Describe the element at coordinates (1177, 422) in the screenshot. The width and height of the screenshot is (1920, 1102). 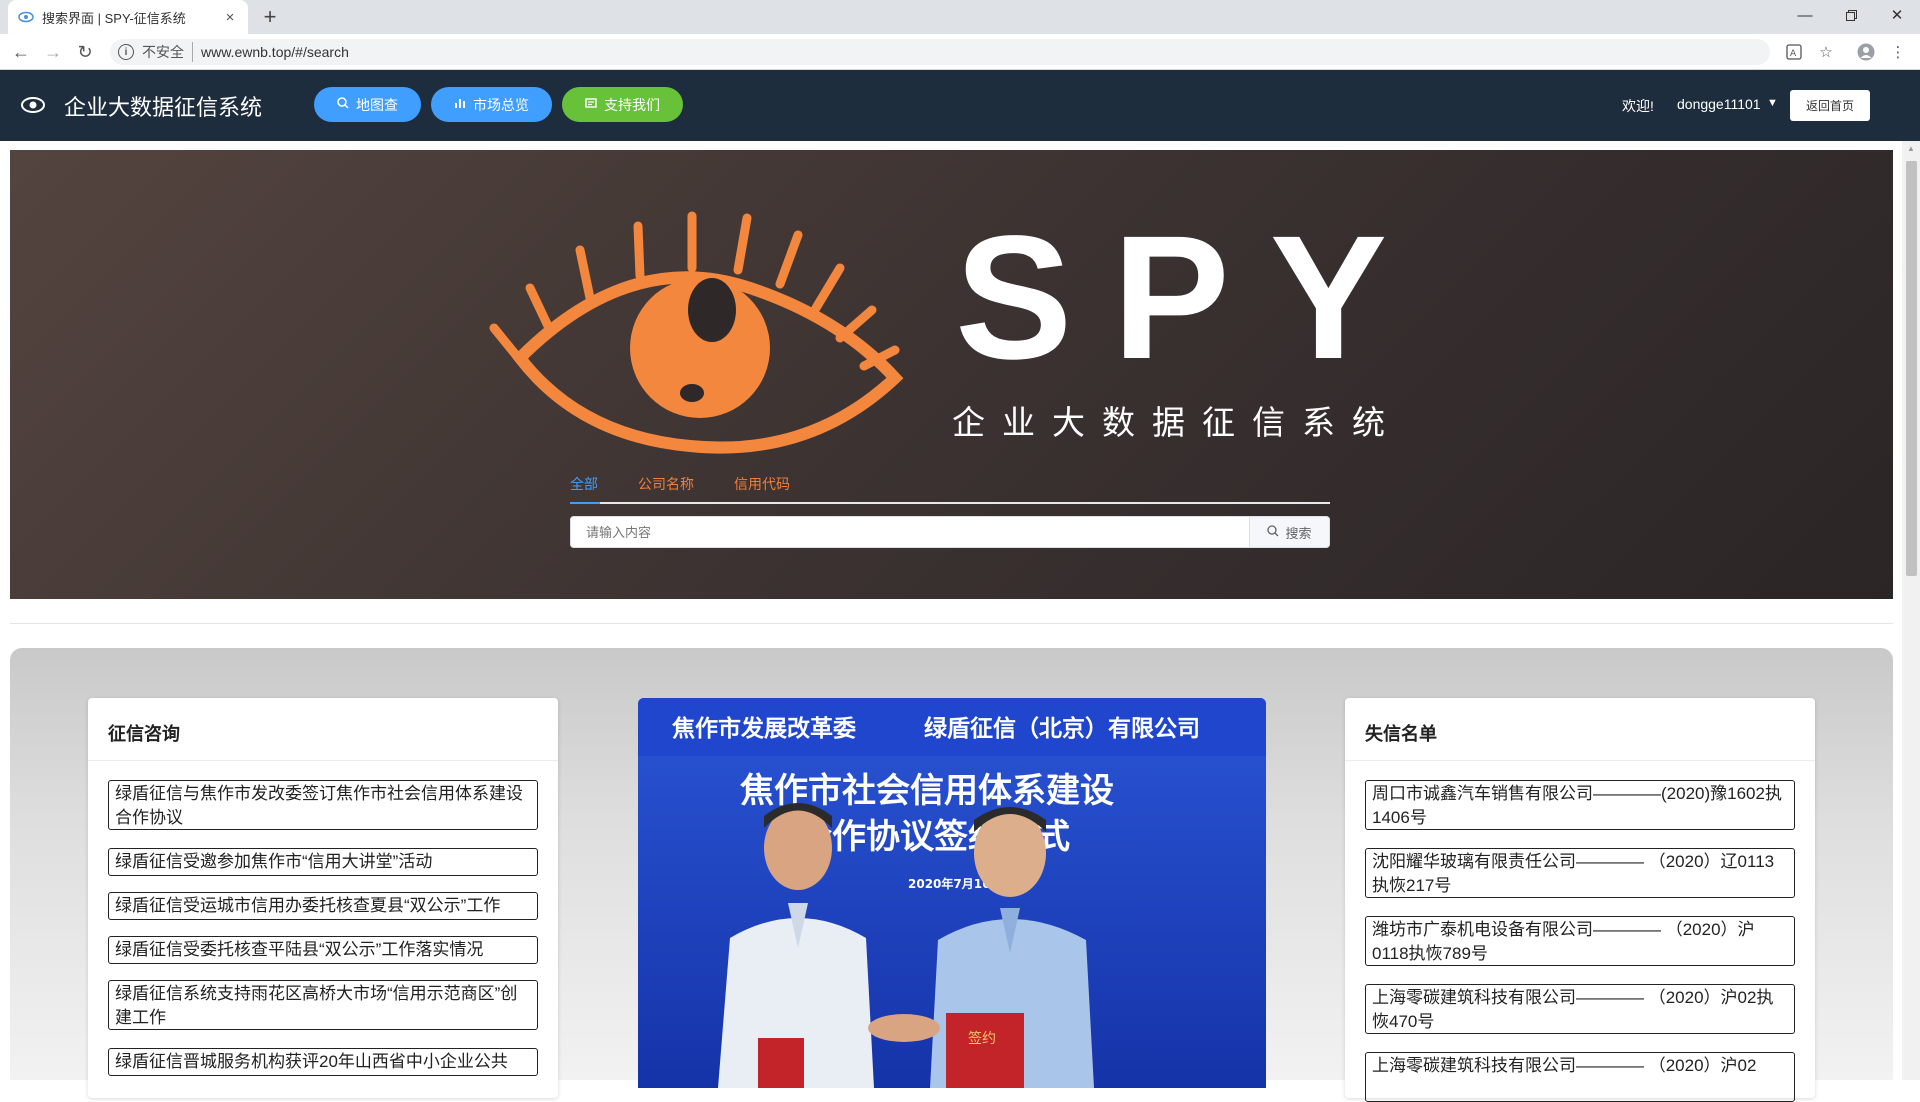
I see `hero-subtitle: 企业大数据征信系统` at that location.